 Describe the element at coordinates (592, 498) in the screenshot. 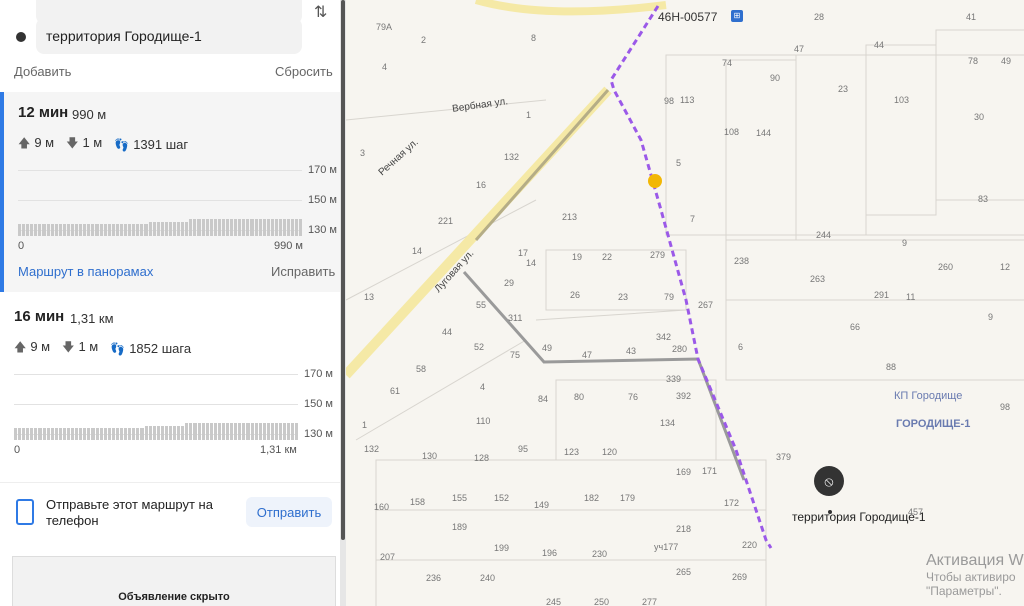

I see `house-number: 182` at that location.